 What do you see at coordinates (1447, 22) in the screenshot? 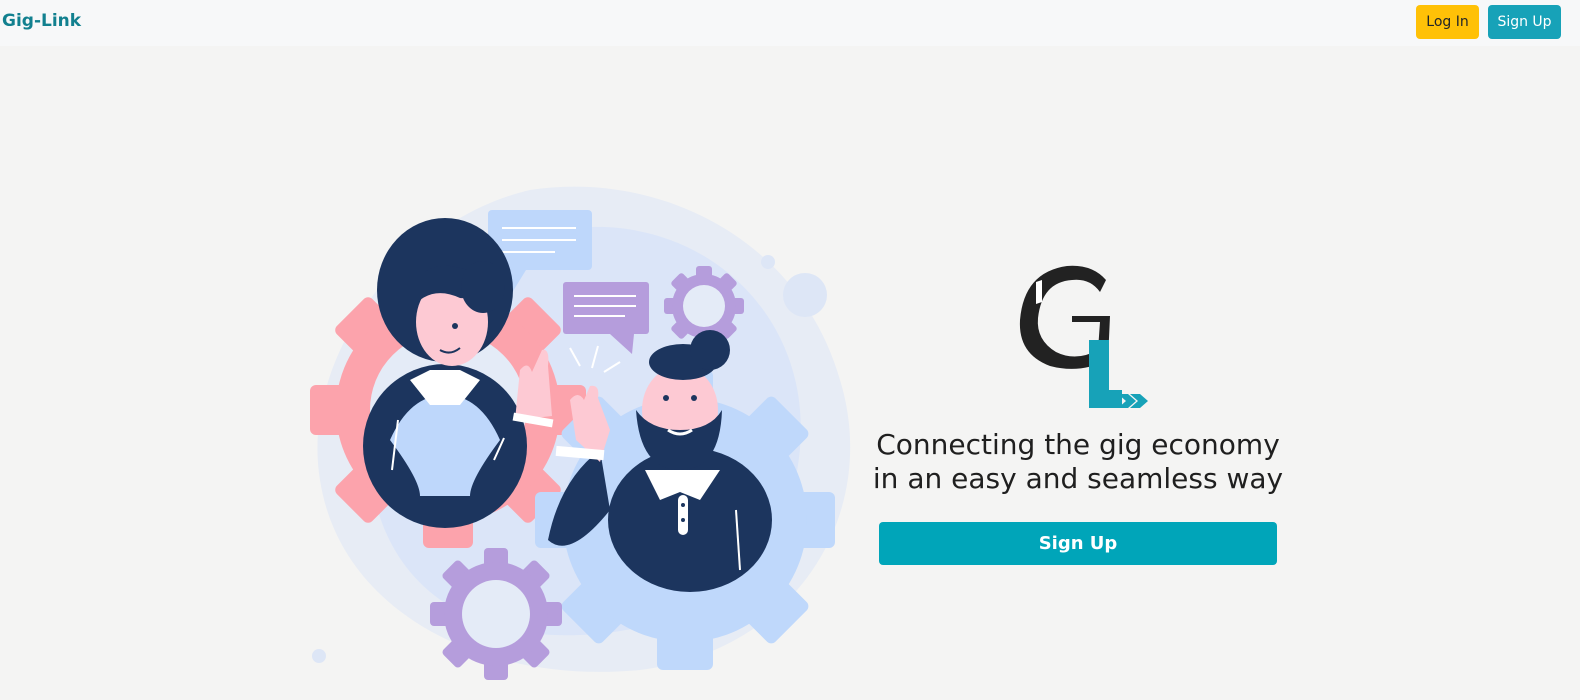
I see `login-button: Log In` at bounding box center [1447, 22].